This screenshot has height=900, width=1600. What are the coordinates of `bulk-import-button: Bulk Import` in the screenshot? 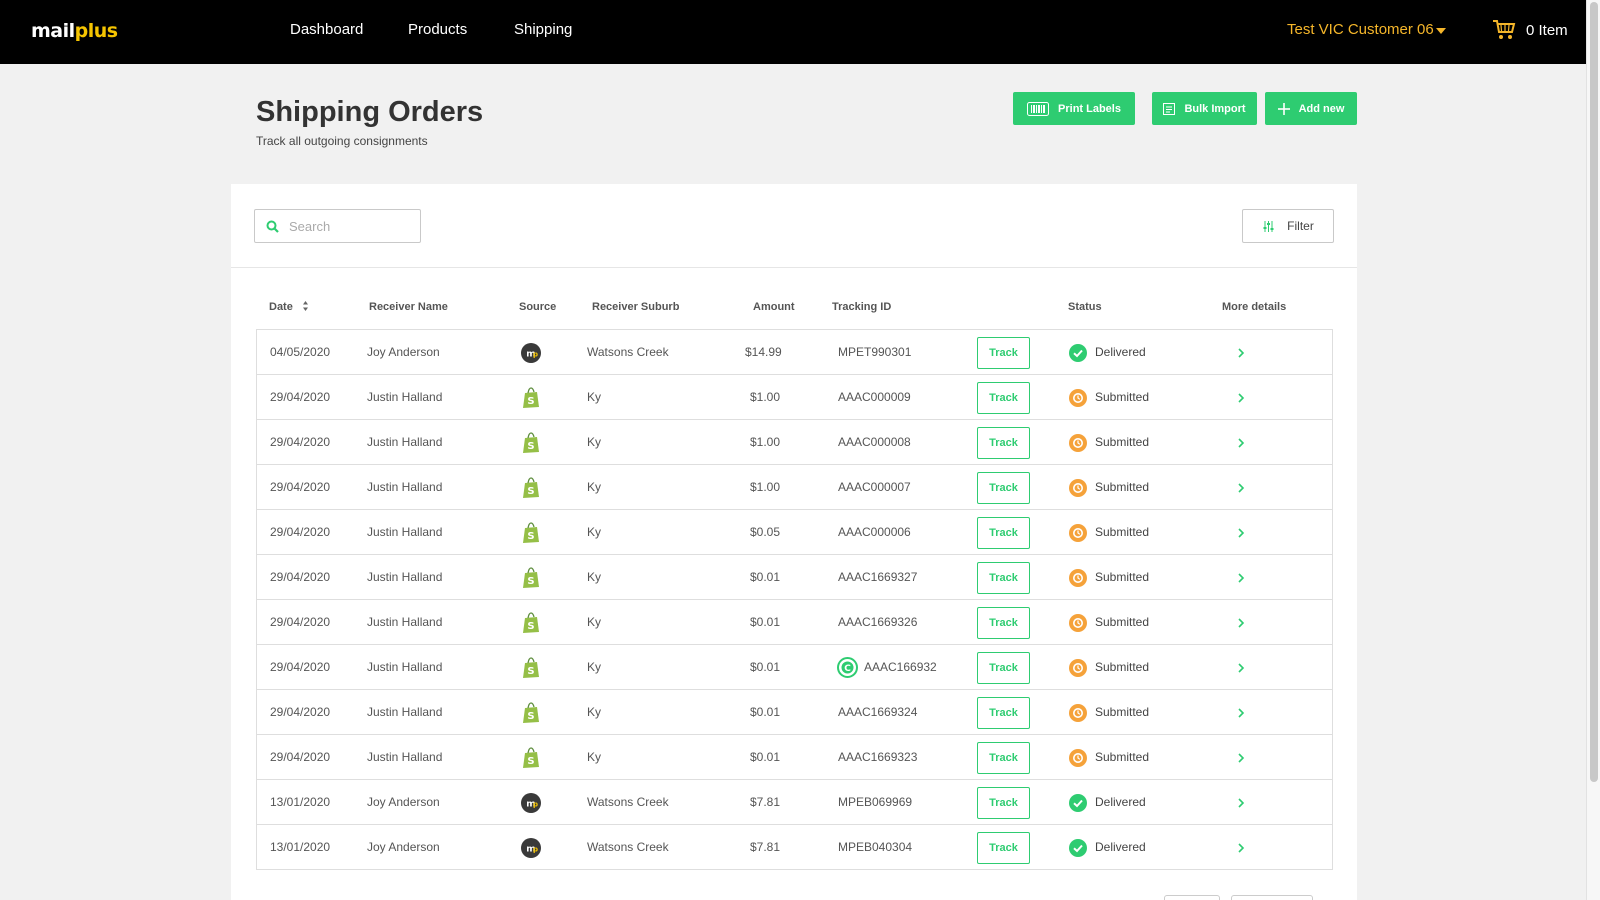 It's located at (1204, 108).